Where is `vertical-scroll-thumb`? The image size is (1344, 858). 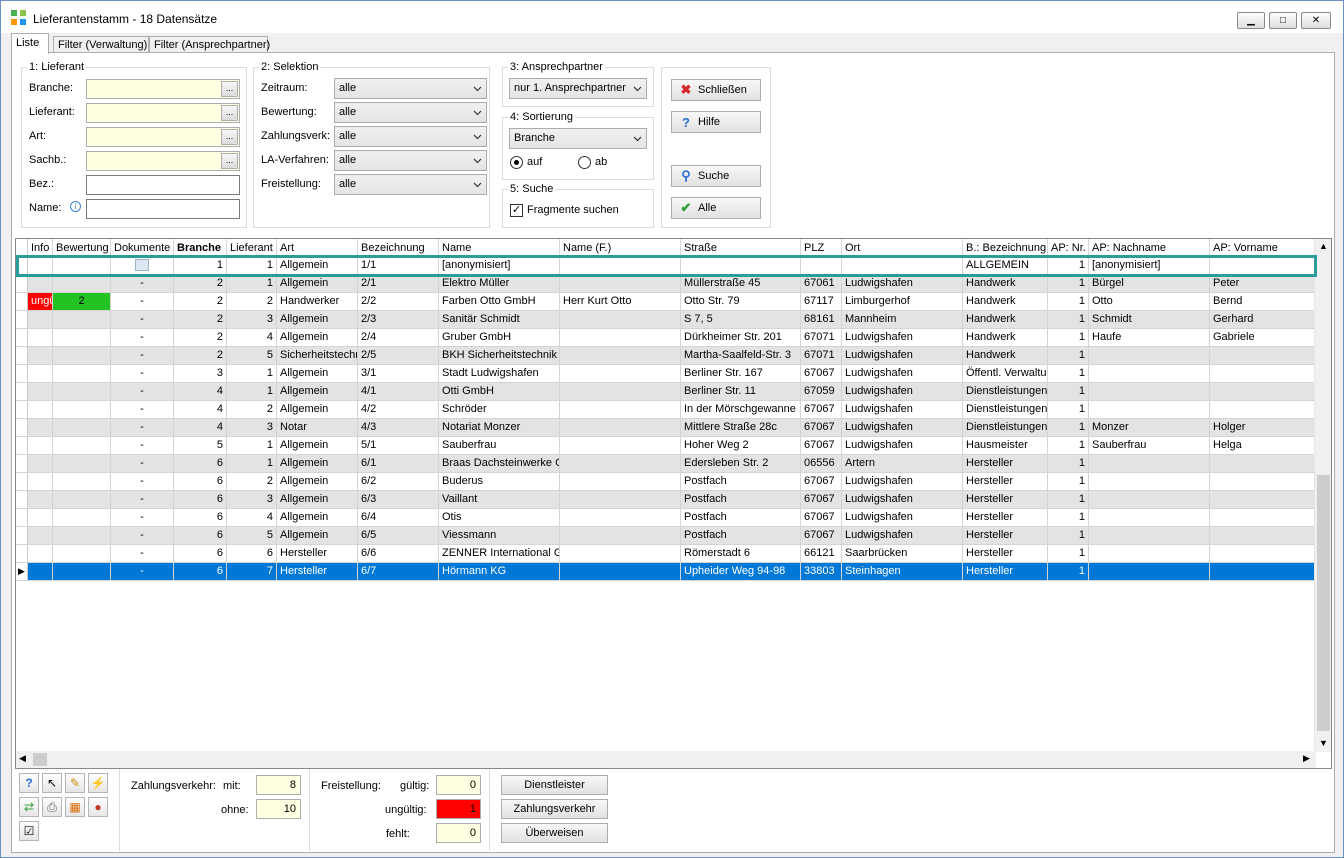 vertical-scroll-thumb is located at coordinates (1323, 603).